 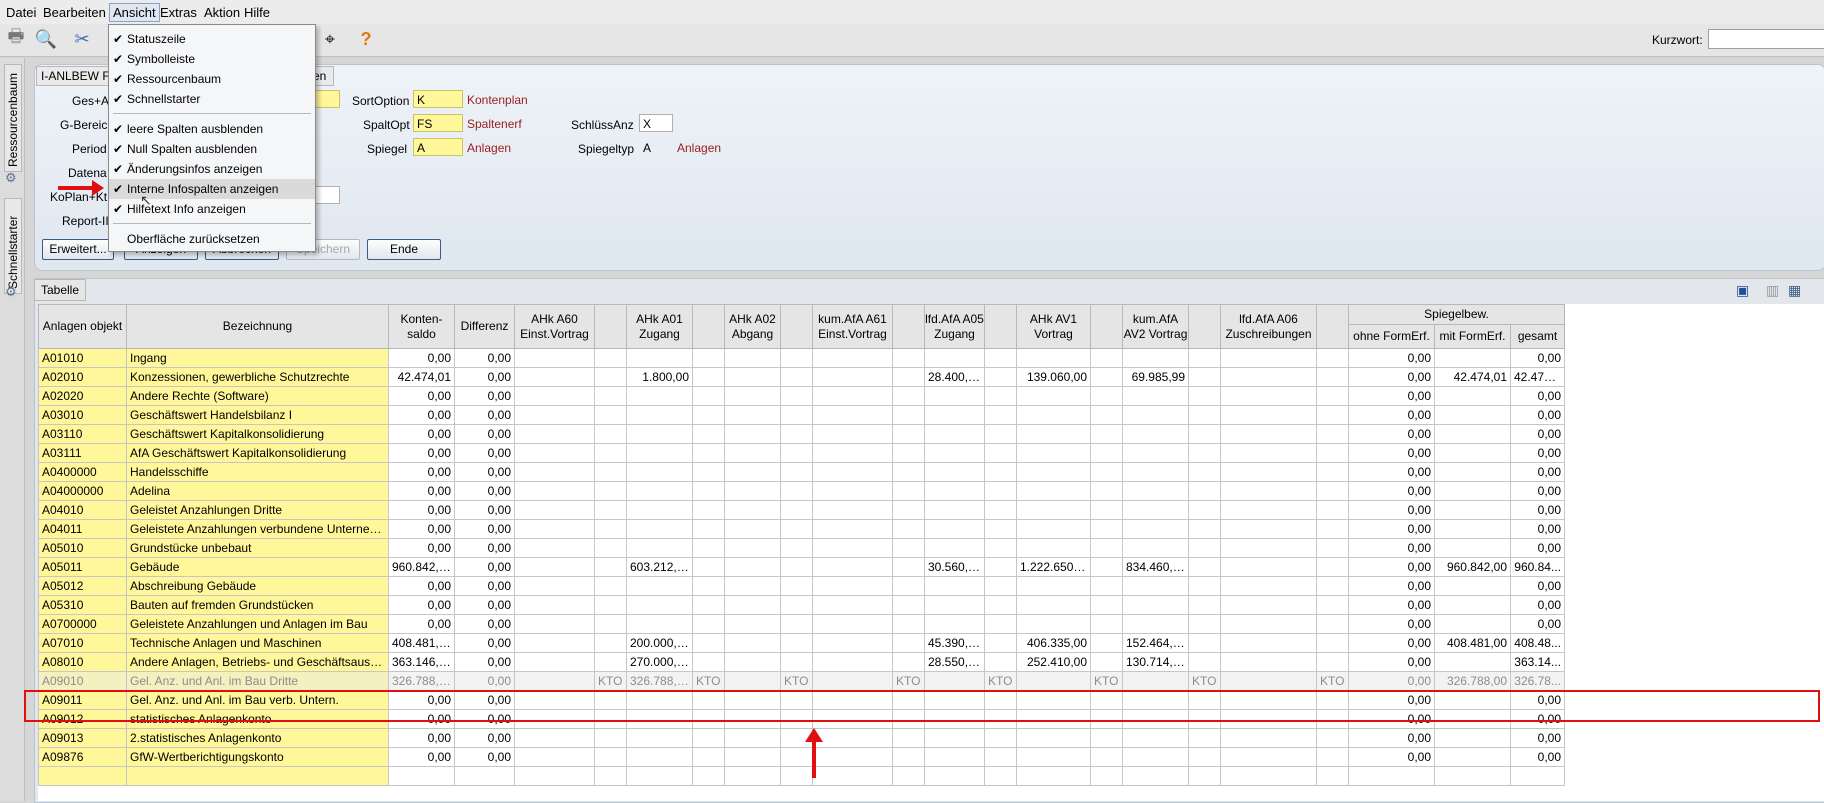 I want to click on column-header: kum.AfA AV2 Vortrag, so click(x=1155, y=326).